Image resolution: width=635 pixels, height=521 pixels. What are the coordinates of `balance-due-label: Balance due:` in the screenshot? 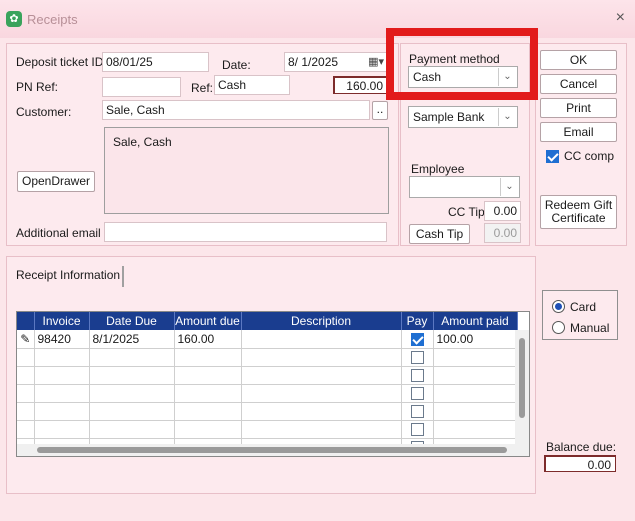 It's located at (581, 447).